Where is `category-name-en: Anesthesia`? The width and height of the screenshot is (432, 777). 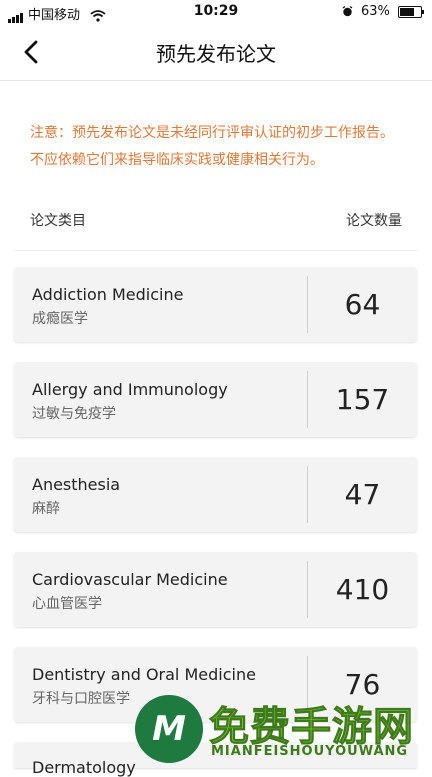
category-name-en: Anesthesia is located at coordinates (76, 484).